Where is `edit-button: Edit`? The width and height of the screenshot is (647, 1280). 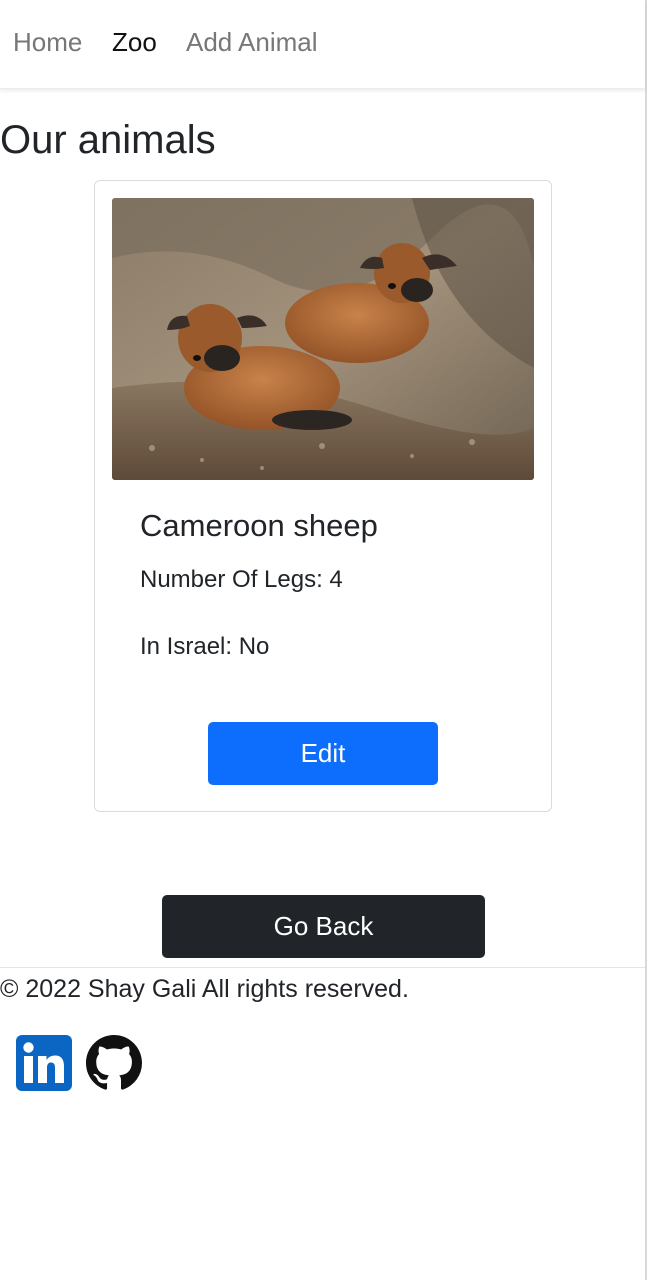 edit-button: Edit is located at coordinates (323, 753).